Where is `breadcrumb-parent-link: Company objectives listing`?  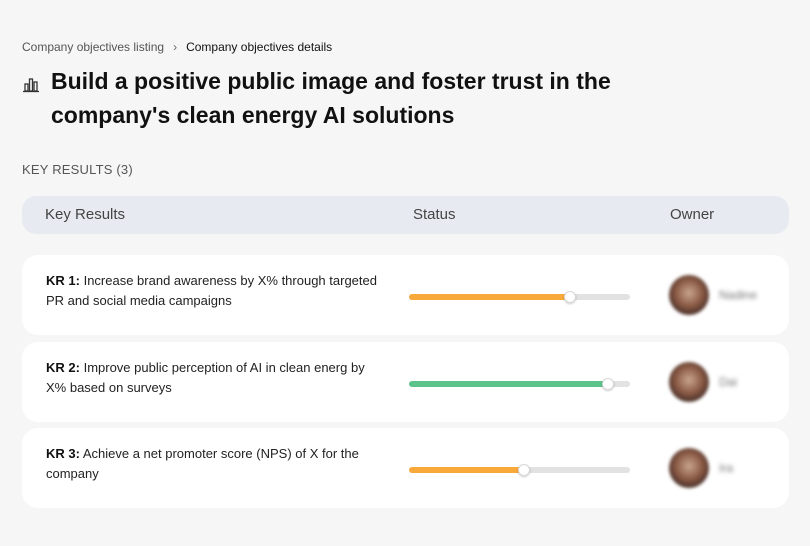
breadcrumb-parent-link: Company objectives listing is located at coordinates (93, 47).